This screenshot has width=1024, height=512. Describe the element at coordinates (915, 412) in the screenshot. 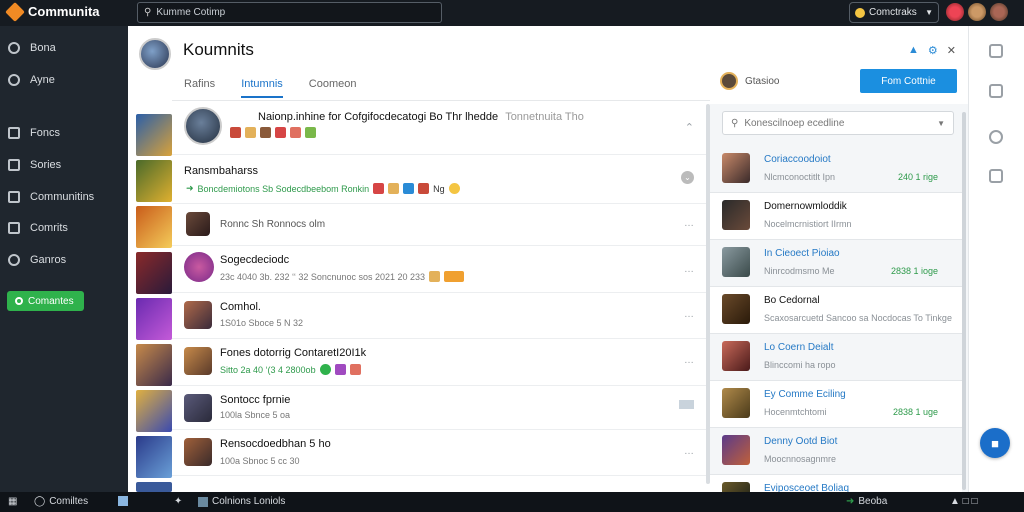

I see `item-count: 2838 1 uge` at that location.